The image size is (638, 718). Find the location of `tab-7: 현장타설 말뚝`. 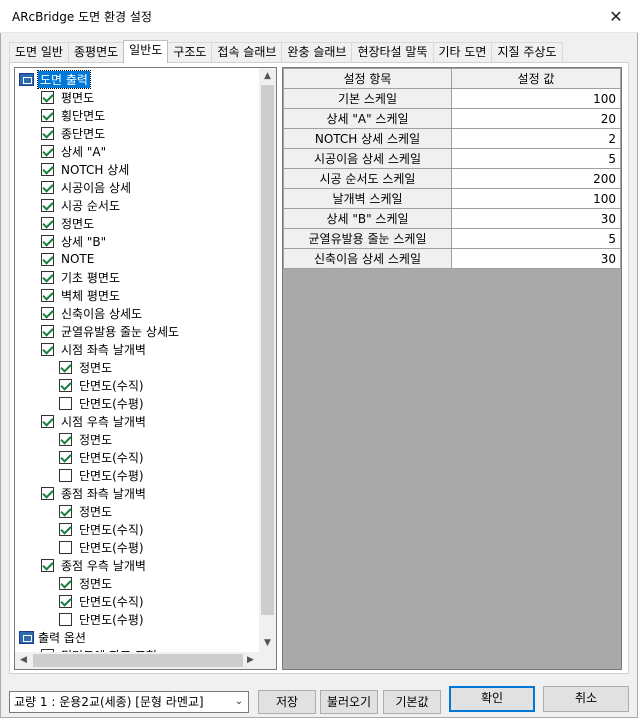

tab-7: 현장타설 말뚝 is located at coordinates (392, 52).